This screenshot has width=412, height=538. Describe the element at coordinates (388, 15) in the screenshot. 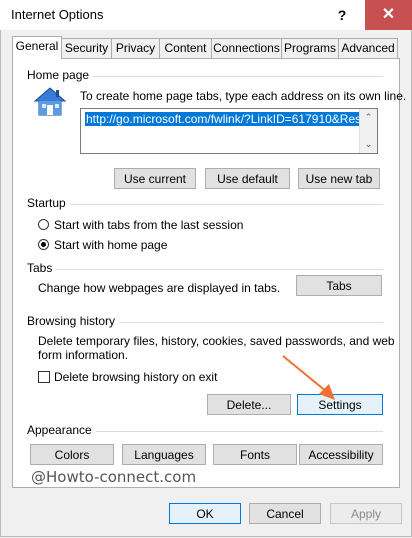

I see `close-button: ✕` at that location.